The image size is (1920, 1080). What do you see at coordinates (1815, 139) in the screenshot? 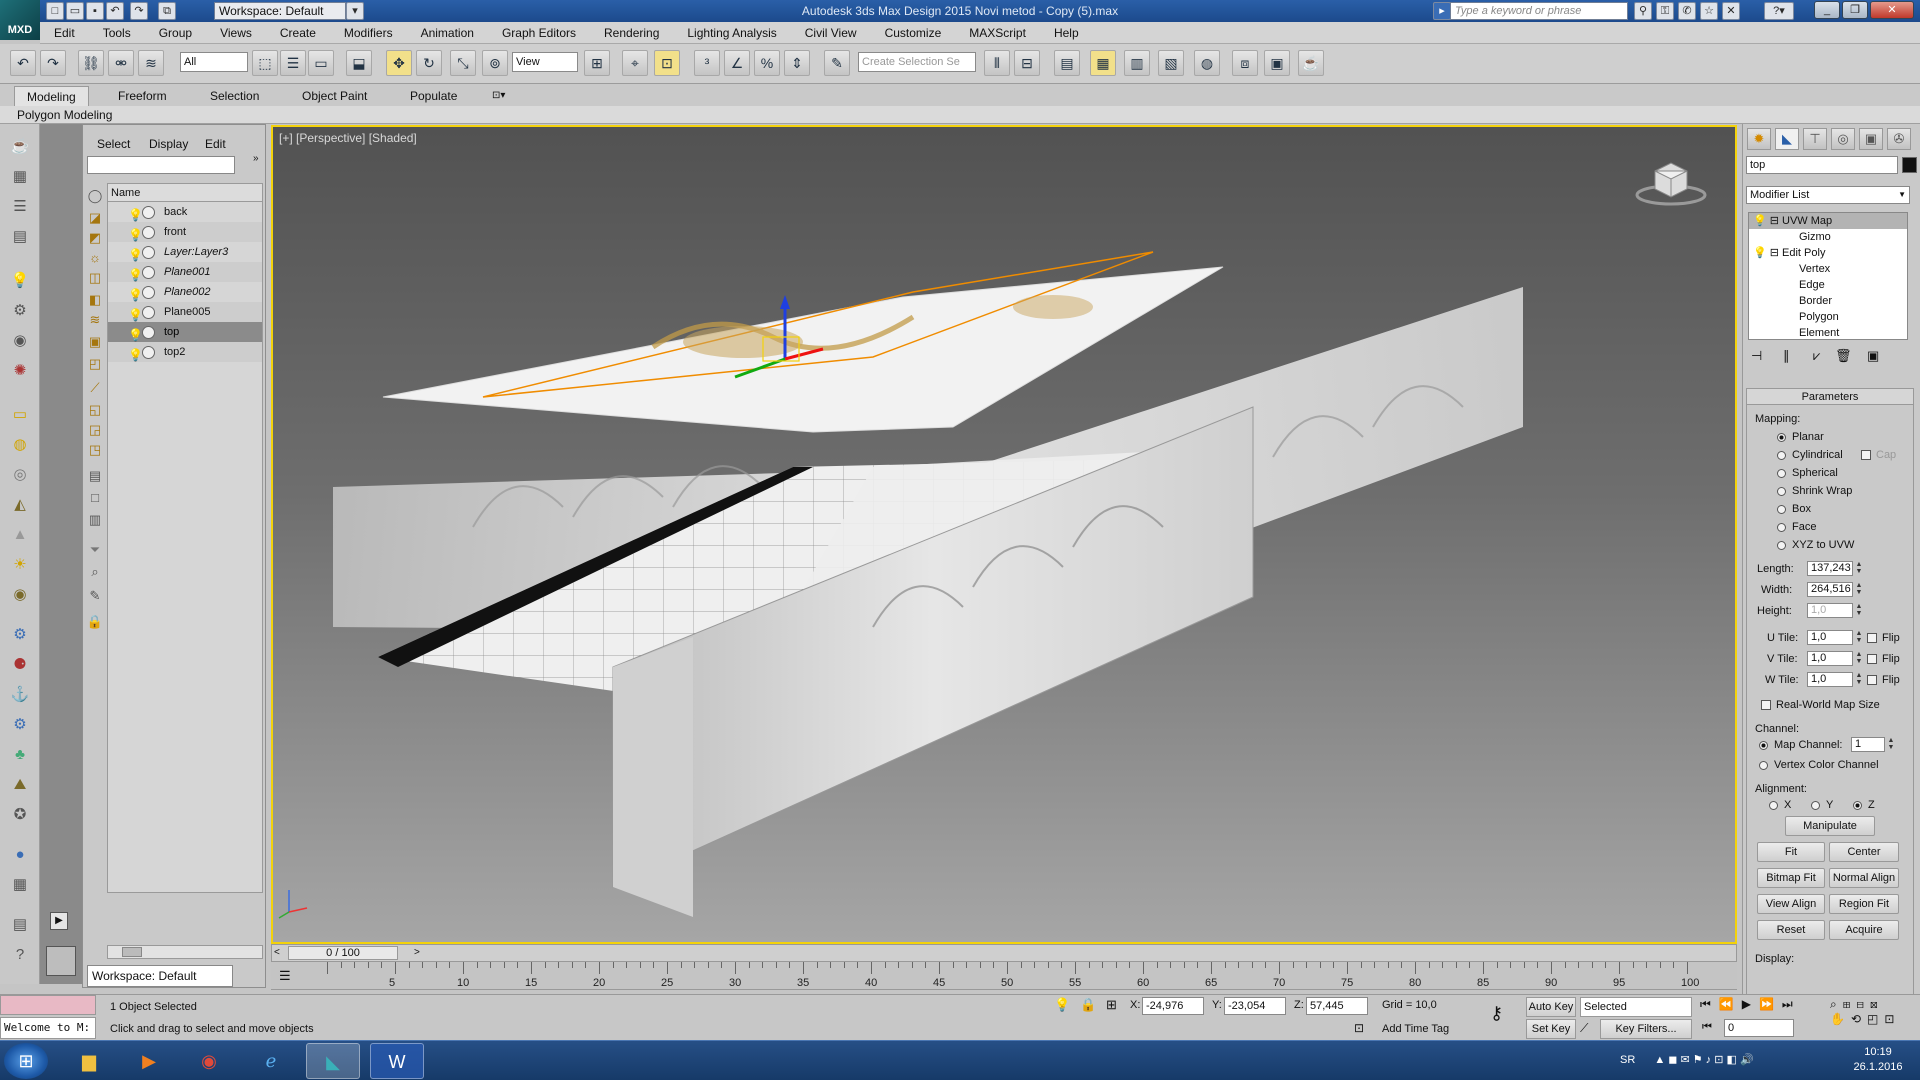
I see `hierarchy-tab-icon: ⊤` at bounding box center [1815, 139].